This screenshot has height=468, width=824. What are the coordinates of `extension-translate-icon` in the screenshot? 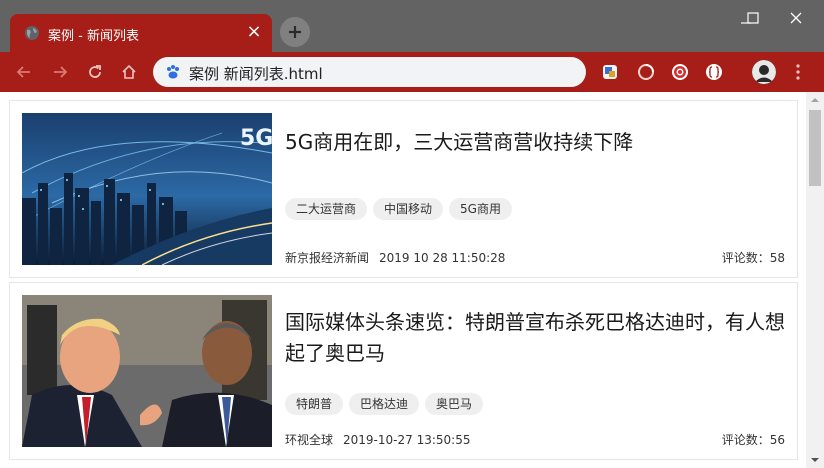 It's located at (610, 72).